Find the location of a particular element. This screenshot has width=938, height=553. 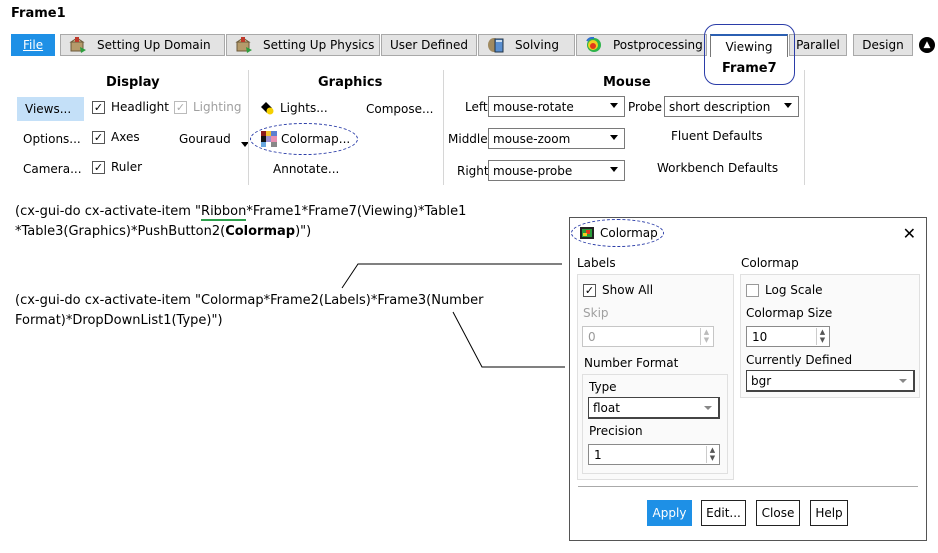

tab-parallel: Parallel is located at coordinates (818, 45).